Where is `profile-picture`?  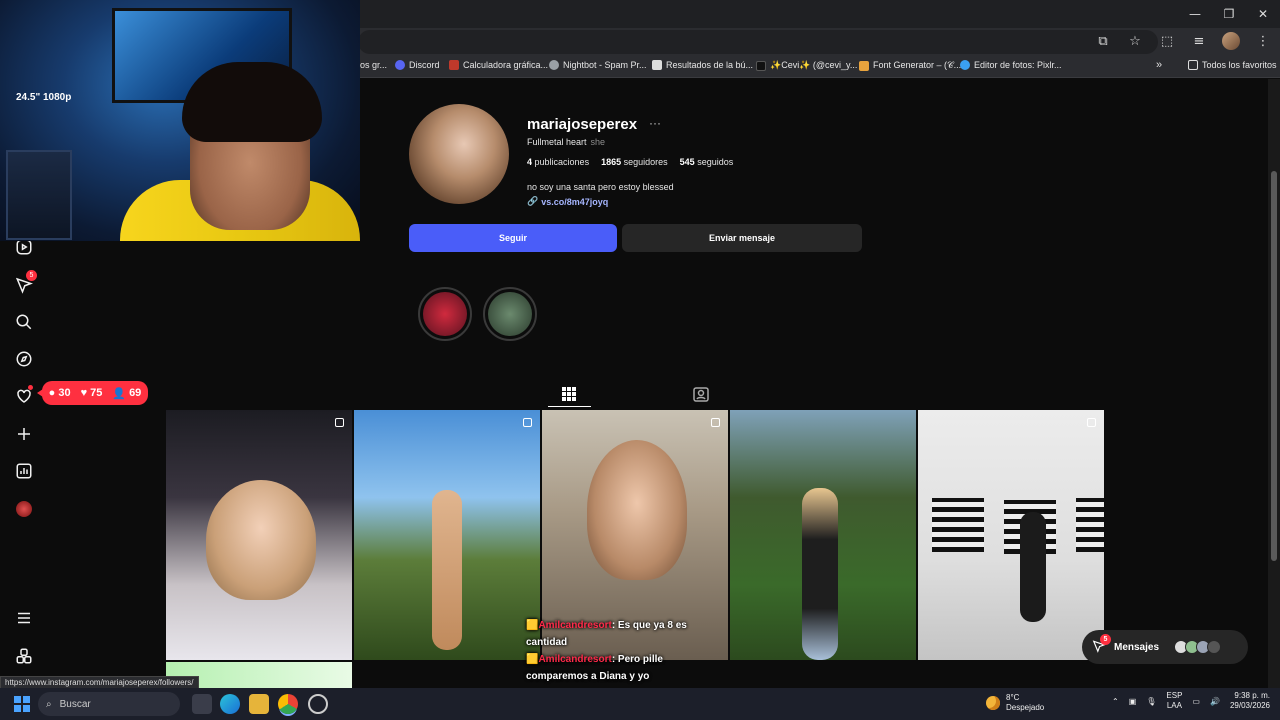 profile-picture is located at coordinates (459, 154).